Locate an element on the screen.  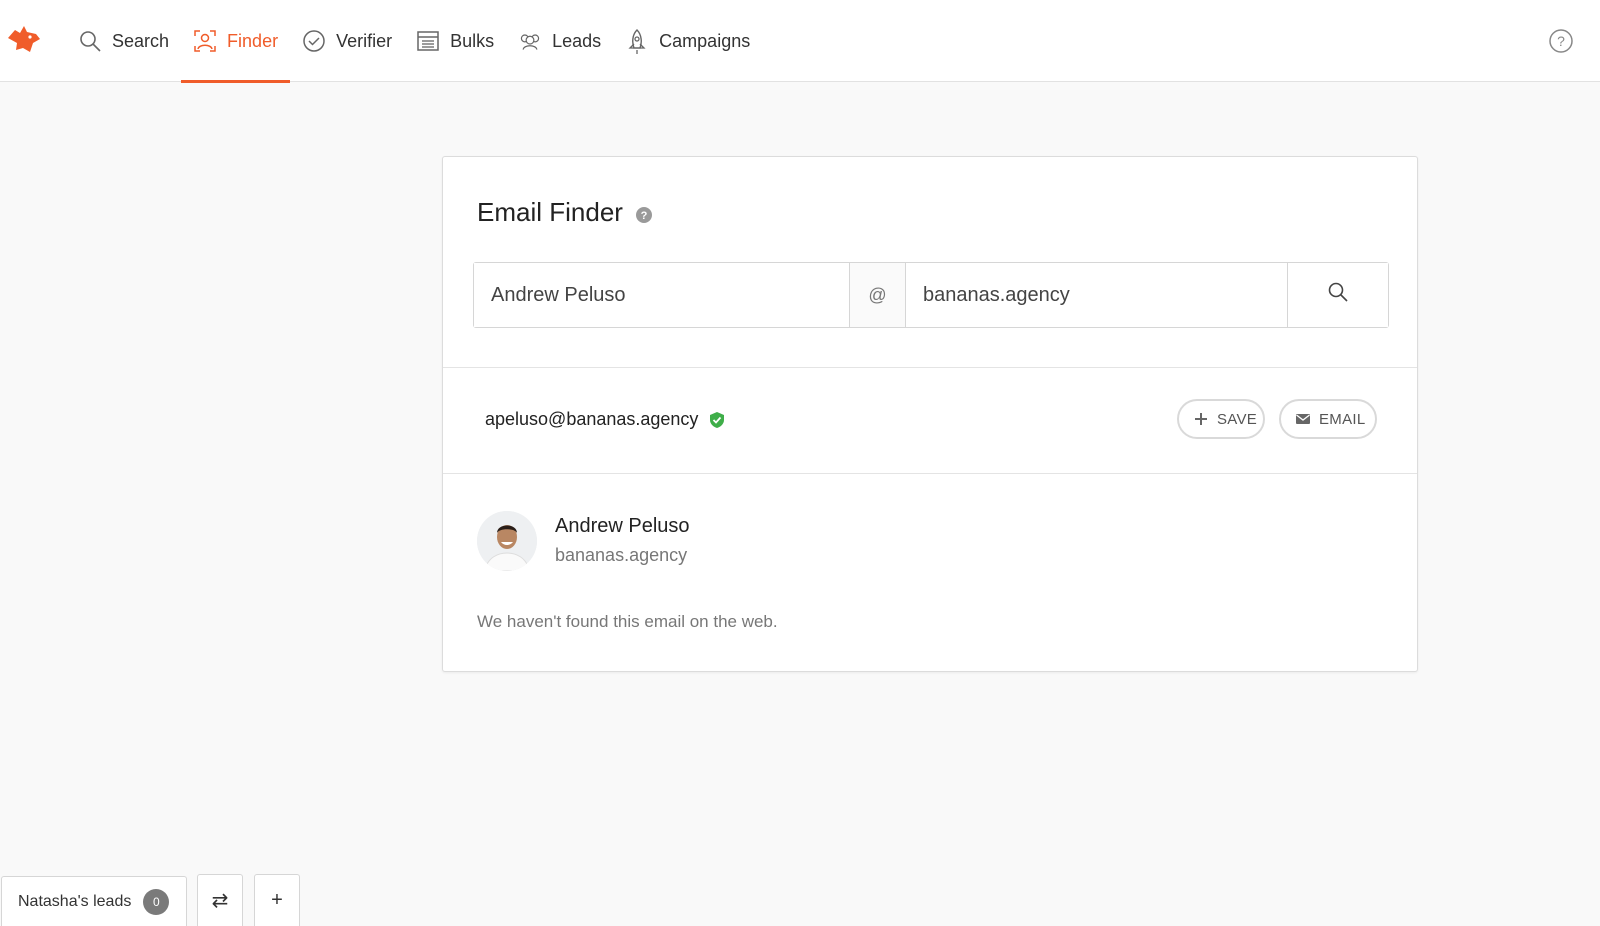
nav-item-leads: Leads is located at coordinates (559, 41).